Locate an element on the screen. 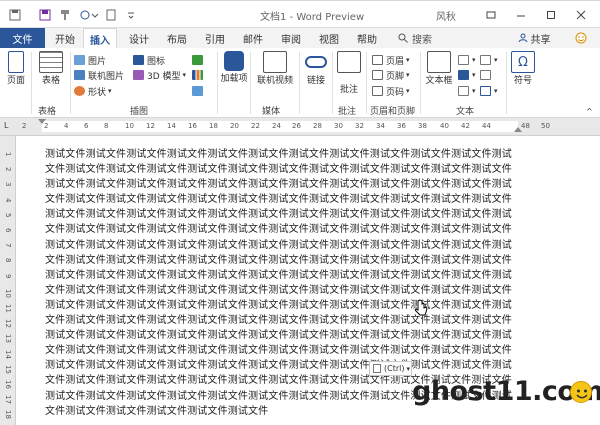 This screenshot has height=425, width=600. format-painter-icon is located at coordinates (65, 15).